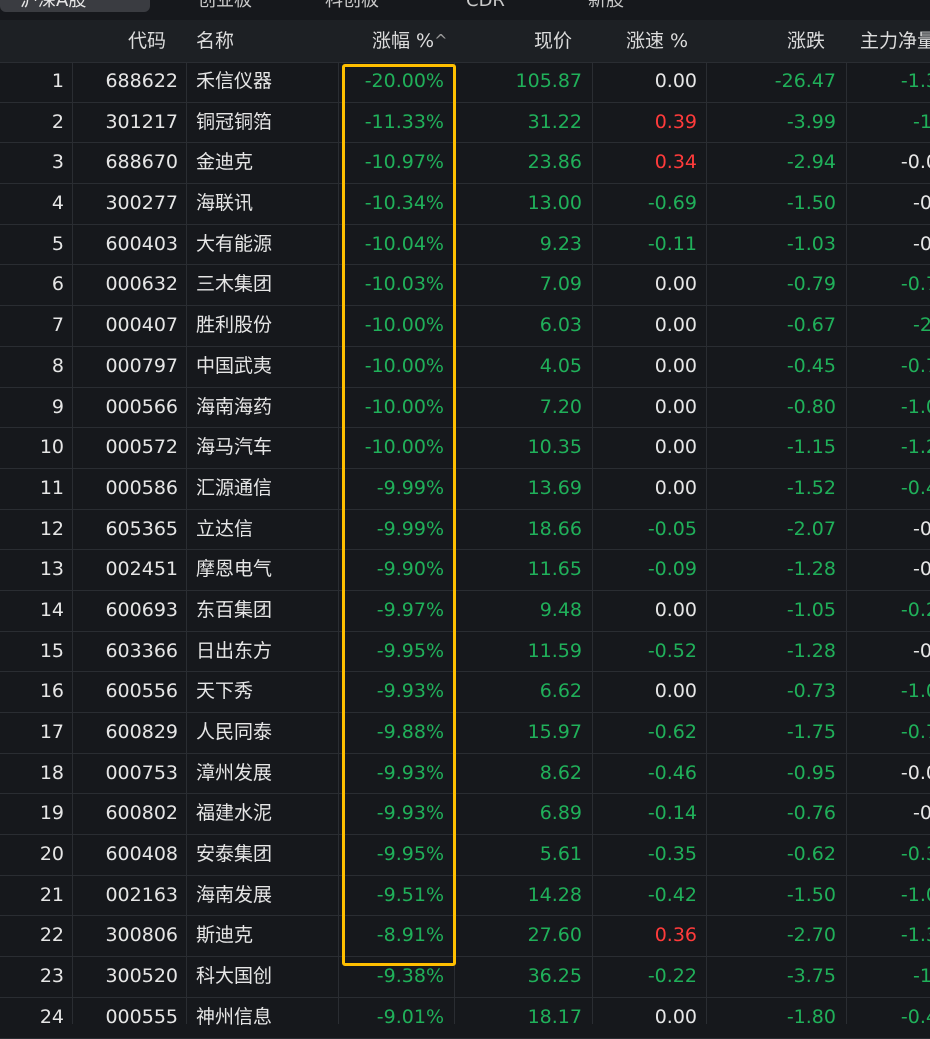  Describe the element at coordinates (915, 81) in the screenshot. I see `main-net-volume: -1.3` at that location.